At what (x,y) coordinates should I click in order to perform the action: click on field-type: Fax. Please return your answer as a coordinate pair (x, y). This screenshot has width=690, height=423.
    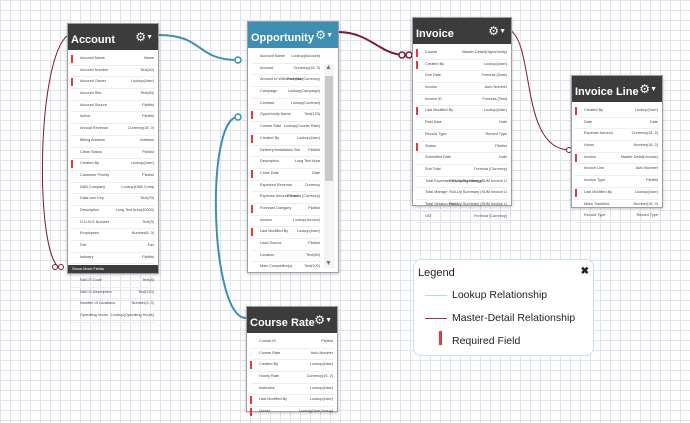
    Looking at the image, I should click on (150, 245).